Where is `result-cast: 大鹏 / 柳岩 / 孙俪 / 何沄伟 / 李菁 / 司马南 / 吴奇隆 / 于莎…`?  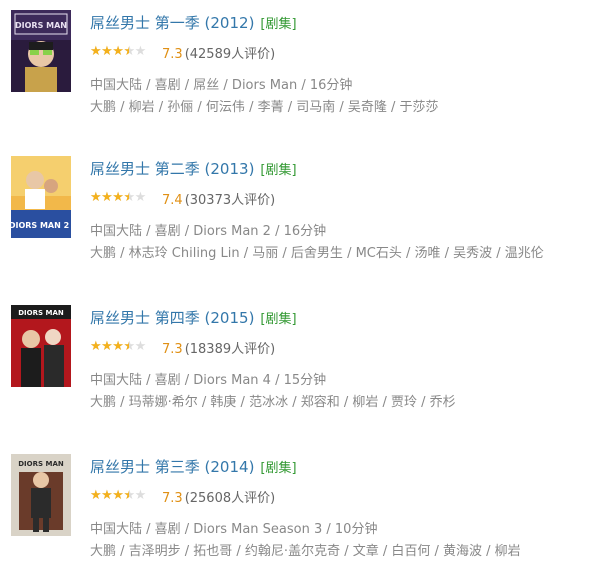 result-cast: 大鹏 / 柳岩 / 孙俪 / 何沄伟 / 李菁 / 司马南 / 吴奇隆 / 于莎… is located at coordinates (264, 107).